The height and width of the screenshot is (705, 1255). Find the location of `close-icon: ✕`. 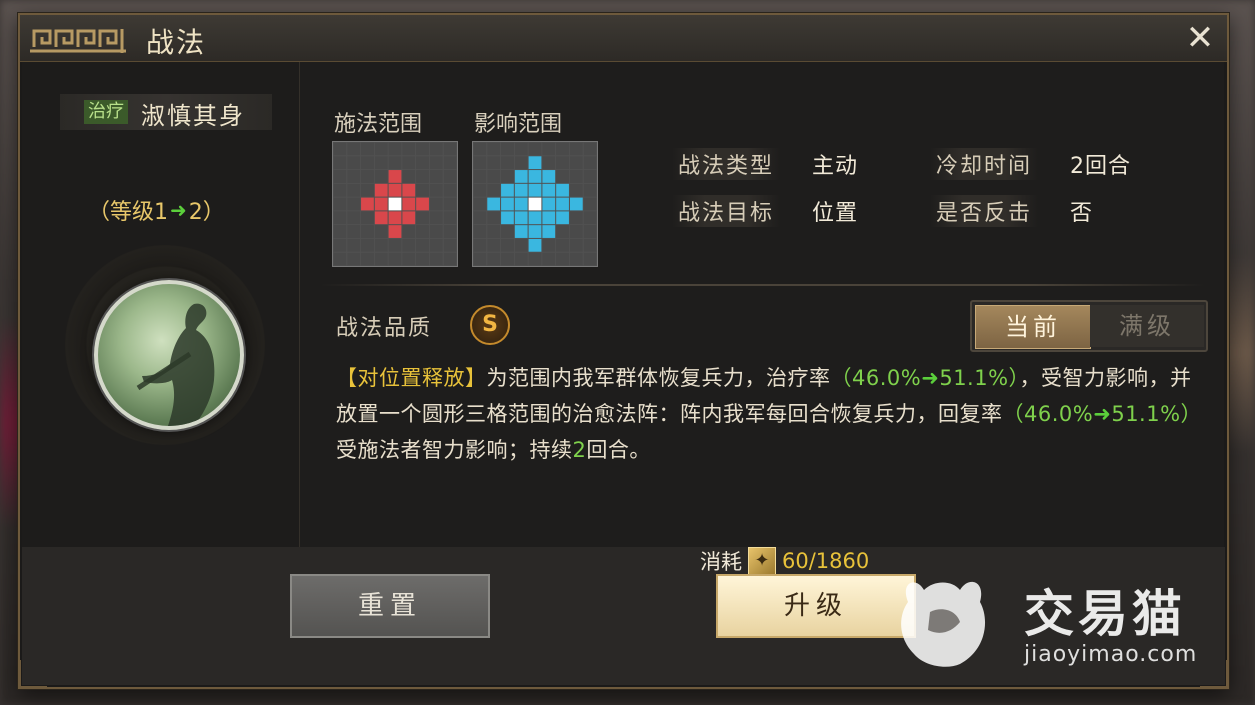

close-icon: ✕ is located at coordinates (1200, 38).